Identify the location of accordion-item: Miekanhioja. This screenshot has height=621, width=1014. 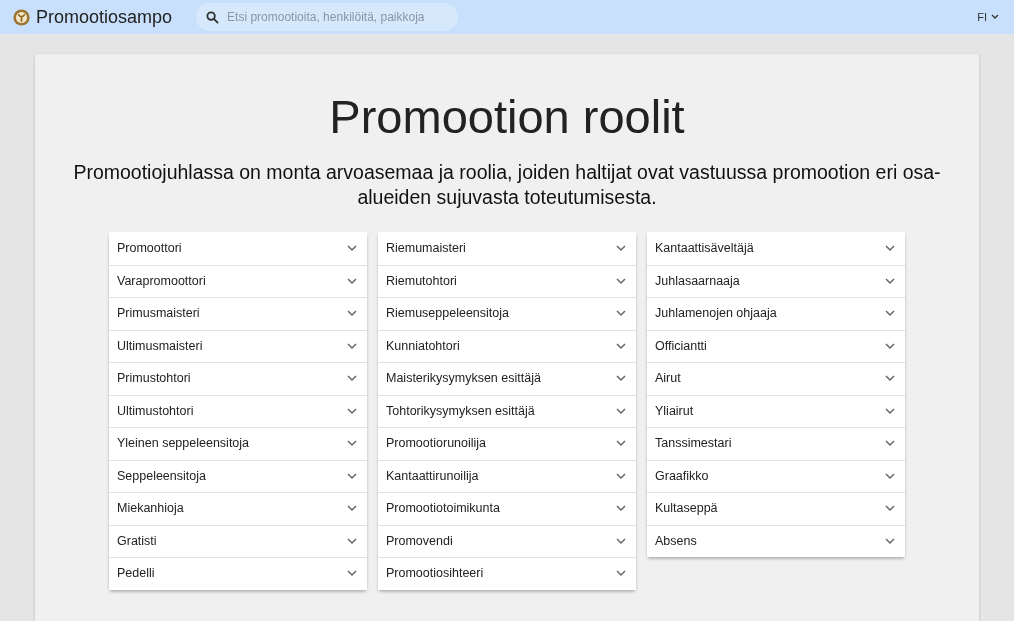
(238, 508).